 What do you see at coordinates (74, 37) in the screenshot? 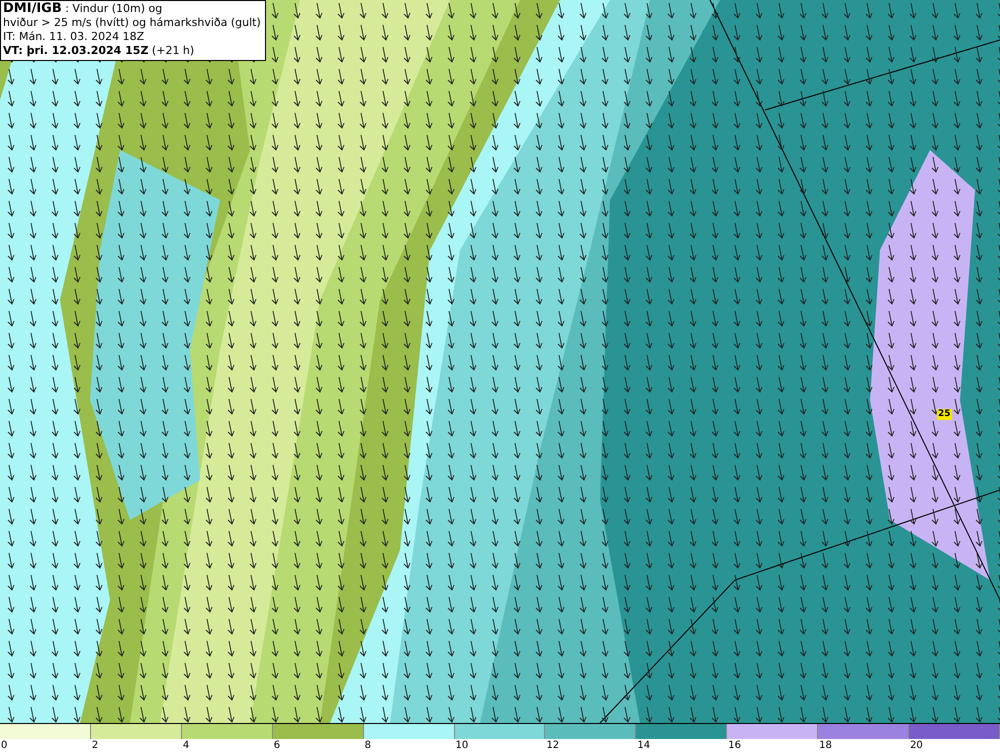
I see `title-line: IT: Mán. 11. 03. 2024 18Z` at bounding box center [74, 37].